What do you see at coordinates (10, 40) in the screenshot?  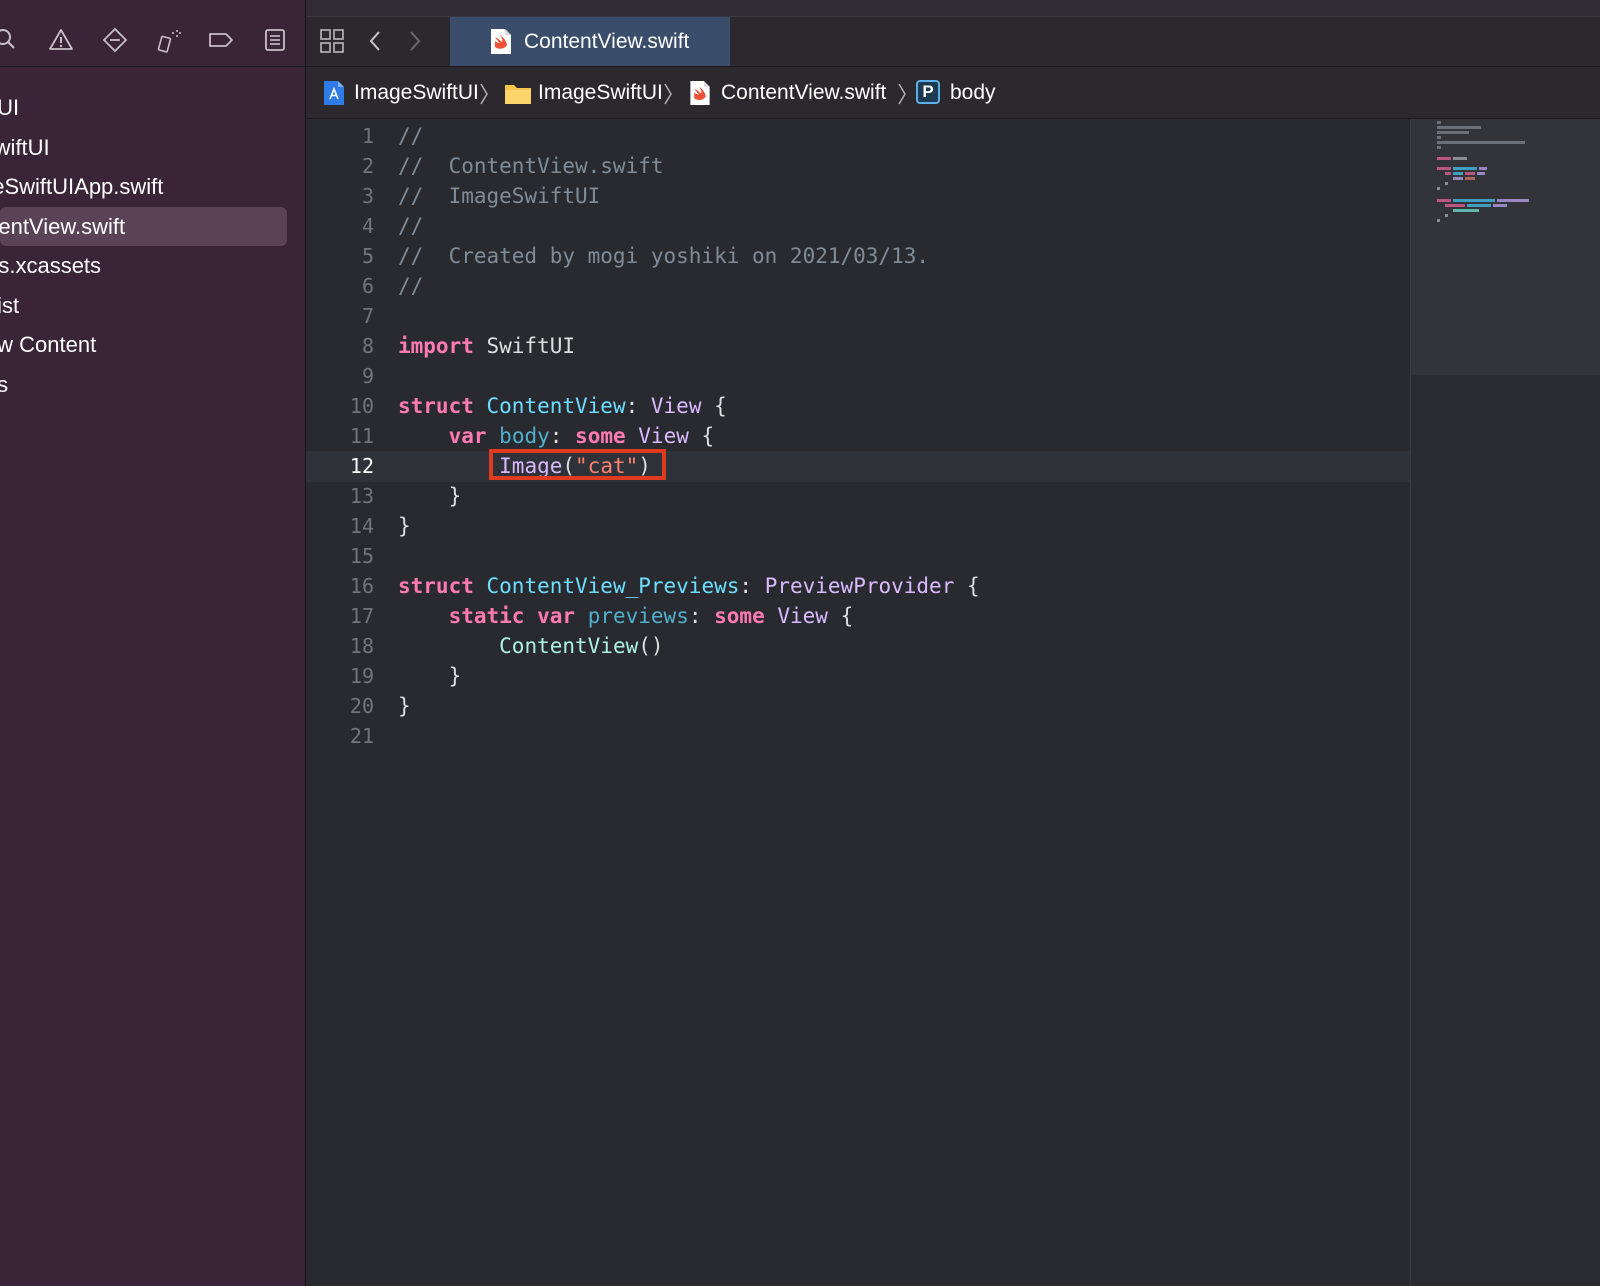 I see `search-icon` at bounding box center [10, 40].